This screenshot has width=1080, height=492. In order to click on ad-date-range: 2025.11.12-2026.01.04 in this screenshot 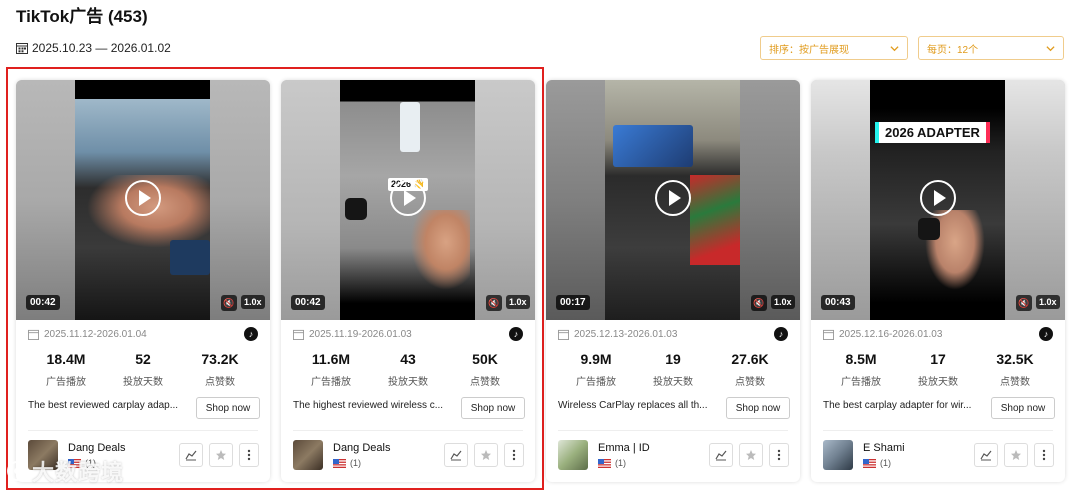, I will do `click(87, 334)`.